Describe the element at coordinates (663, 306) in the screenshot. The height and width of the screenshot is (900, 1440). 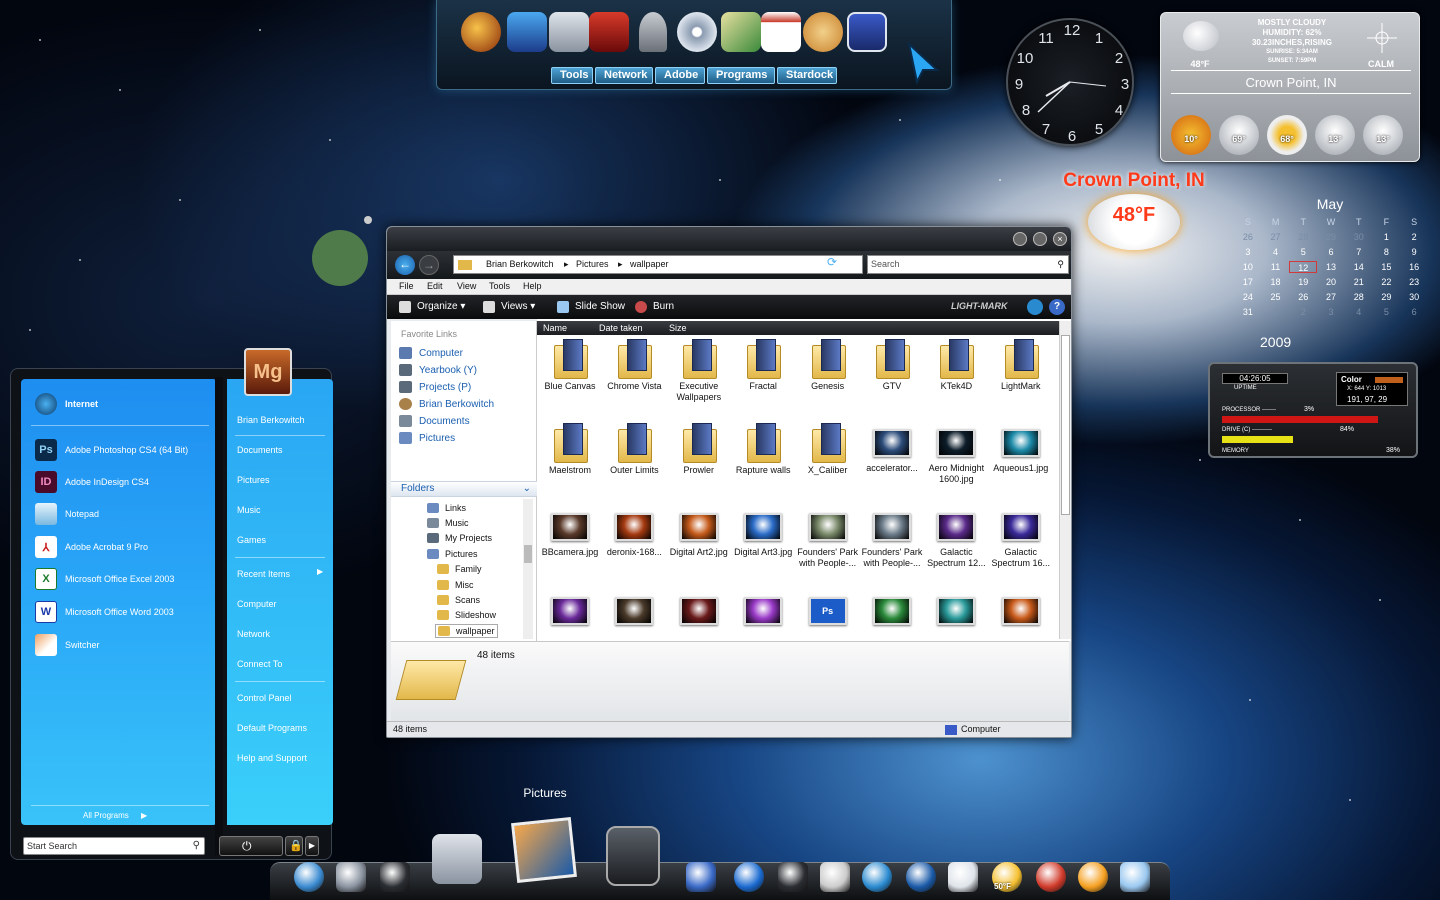
I see `burn-button: Burn` at that location.